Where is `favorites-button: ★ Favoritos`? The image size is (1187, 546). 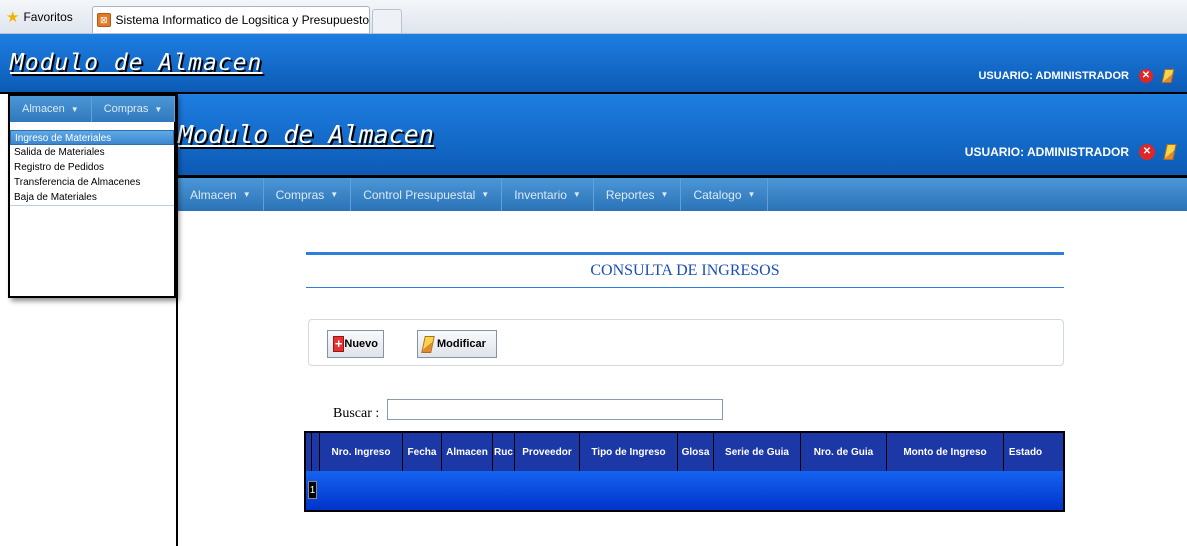
favorites-button: ★ Favoritos is located at coordinates (39, 17).